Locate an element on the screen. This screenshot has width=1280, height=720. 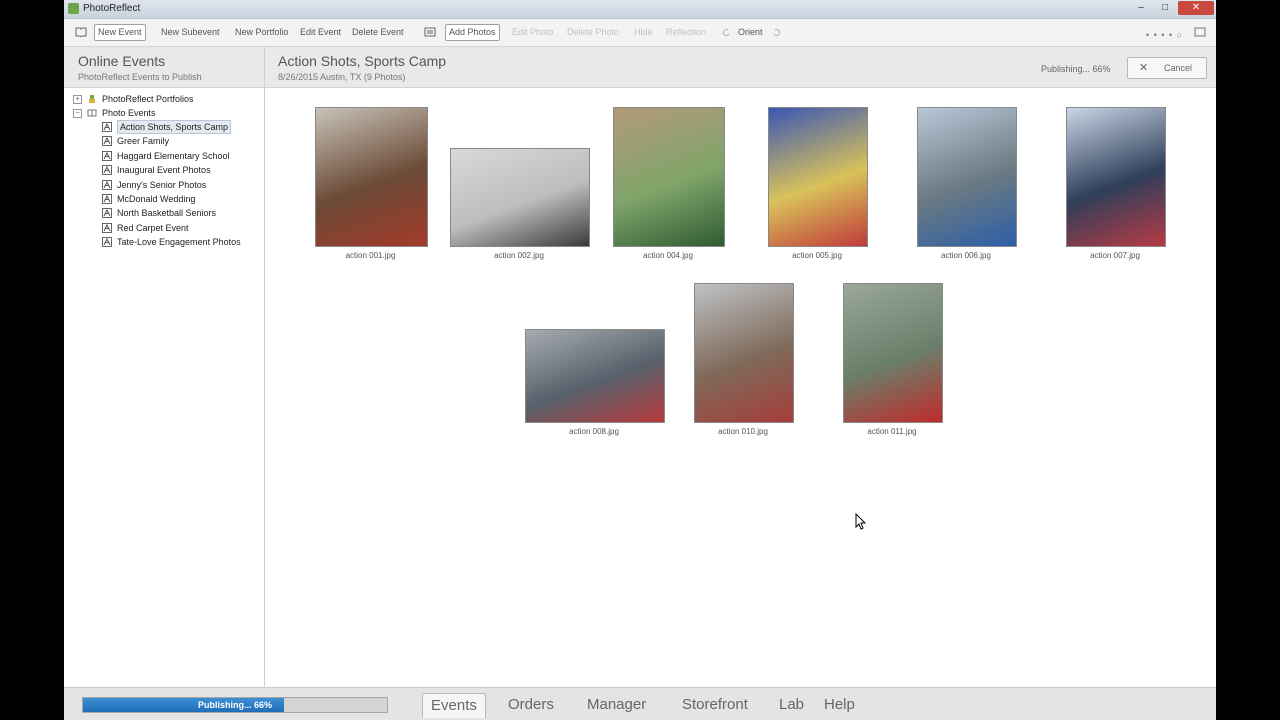
tree-item-label: Photo Events is located at coordinates (129, 113).